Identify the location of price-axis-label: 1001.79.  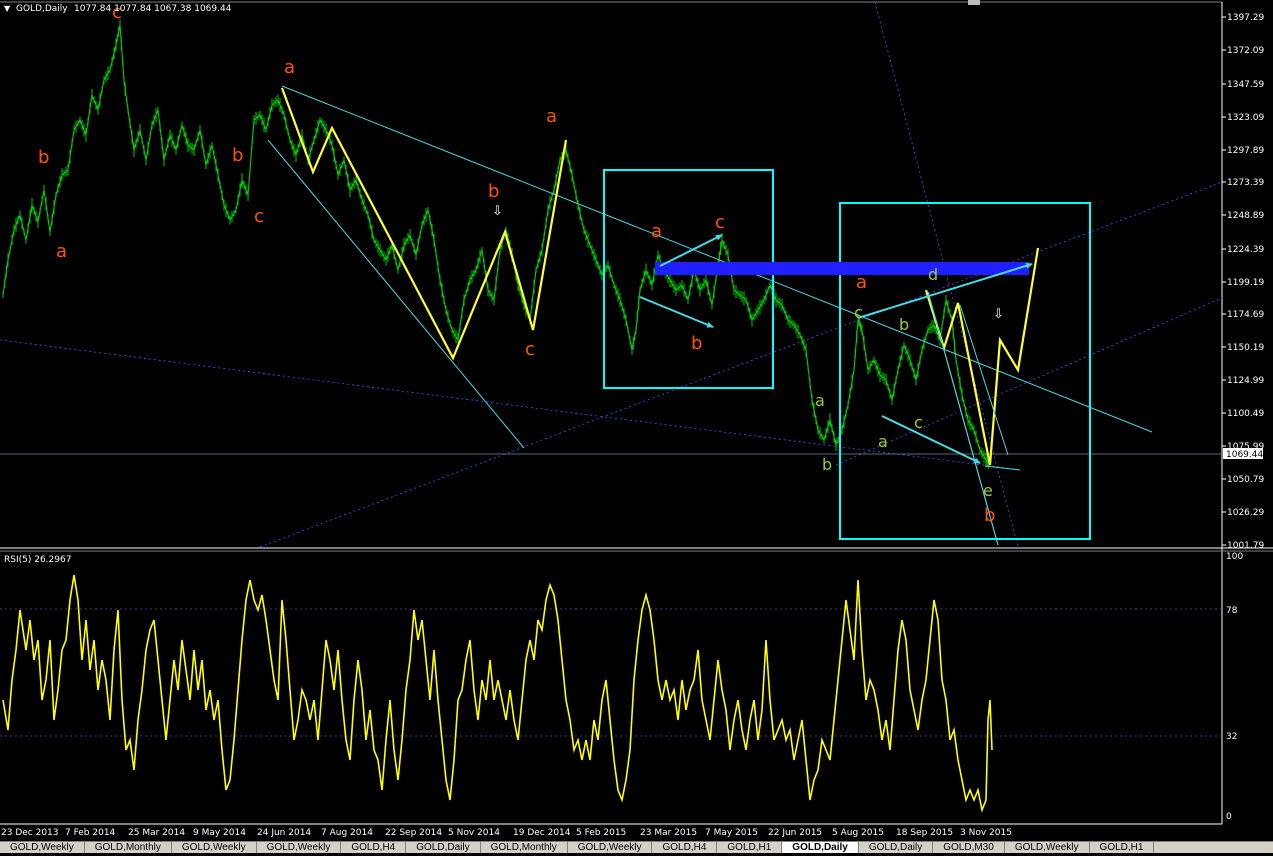
(1245, 546).